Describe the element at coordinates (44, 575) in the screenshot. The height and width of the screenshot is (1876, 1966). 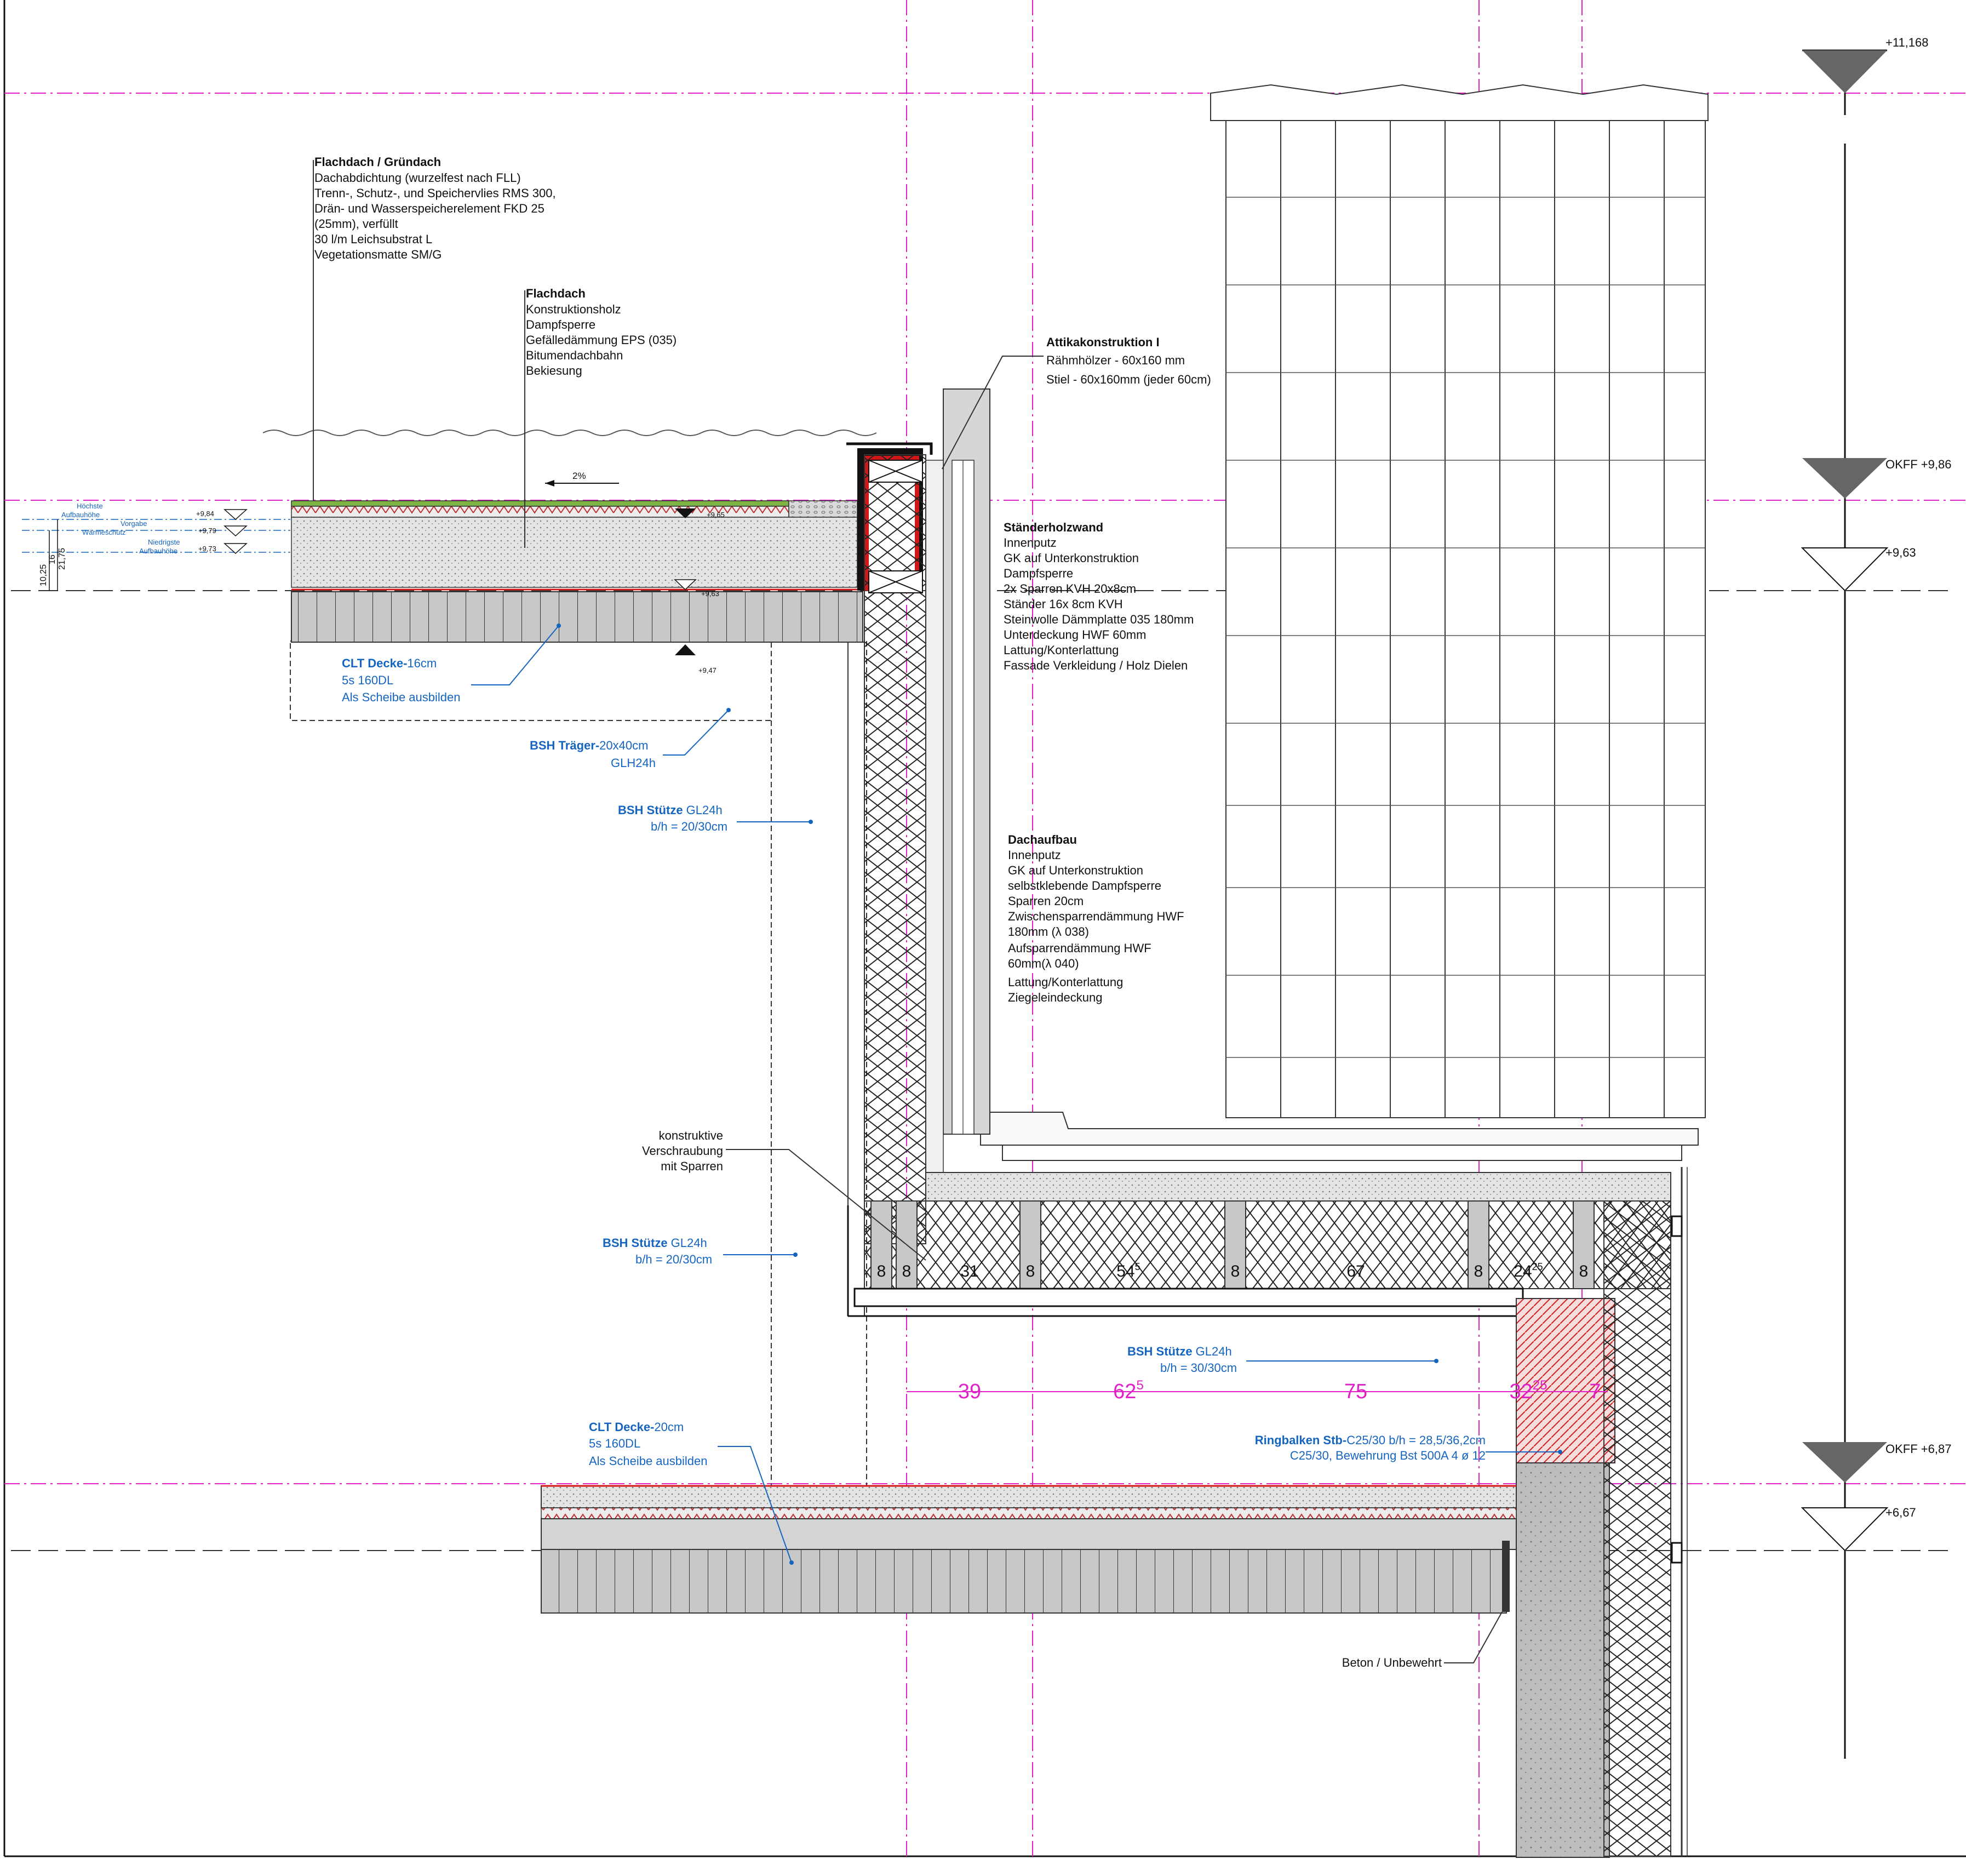
I see `dim-text: 10,25` at that location.